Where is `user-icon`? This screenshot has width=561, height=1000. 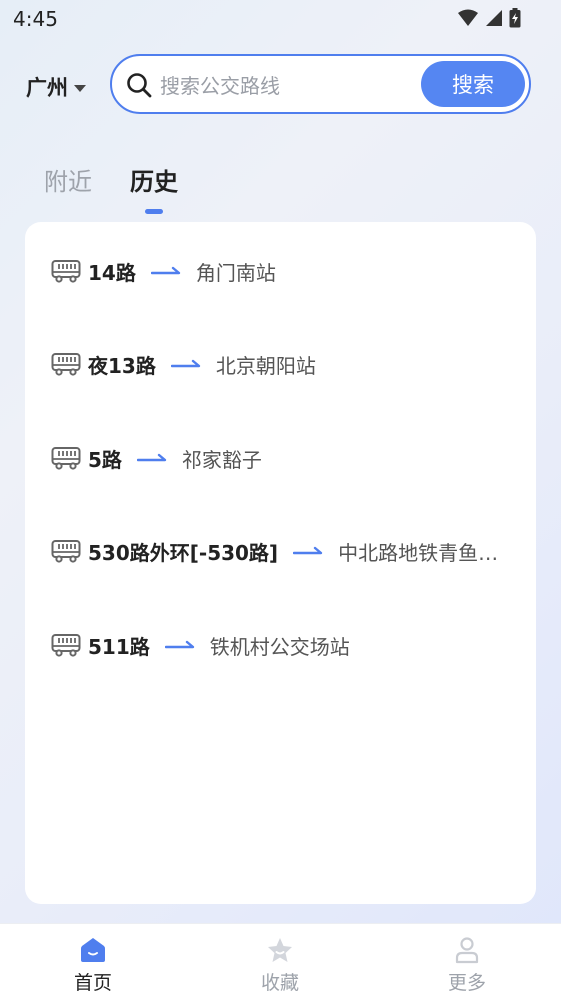 user-icon is located at coordinates (467, 950).